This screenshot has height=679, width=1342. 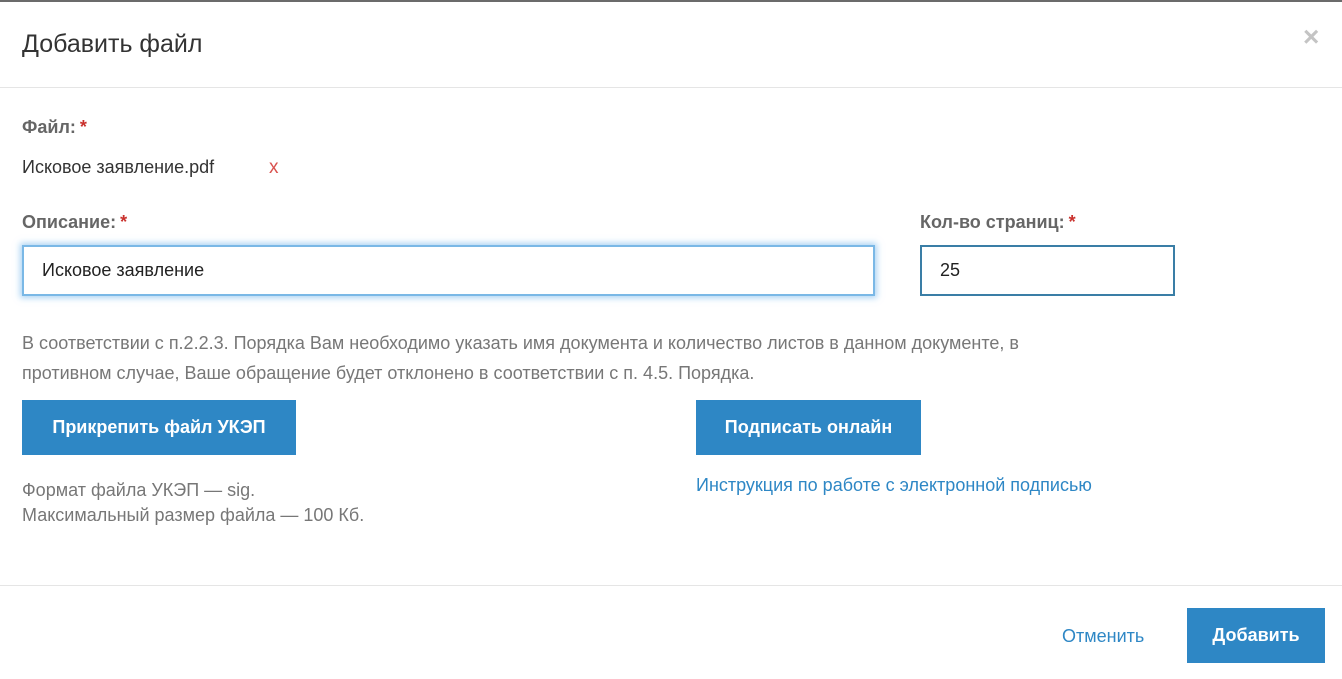 I want to click on signature-format-hint: Формат файла УКЭП — sig., so click(x=139, y=490).